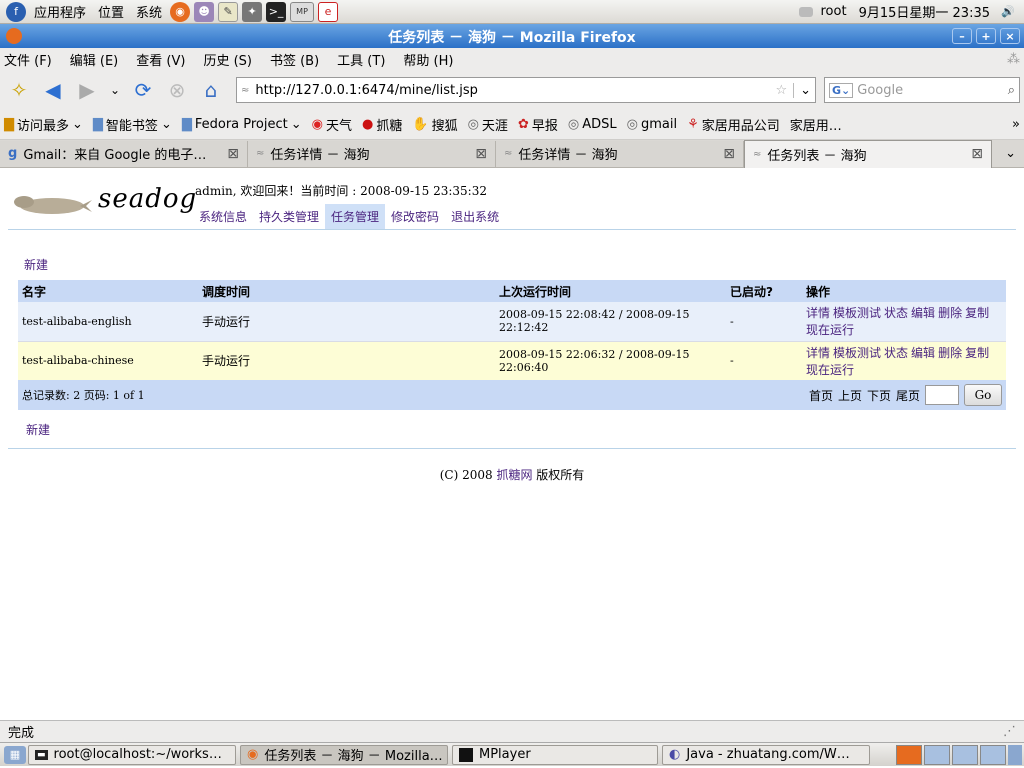  What do you see at coordinates (908, 395) in the screenshot?
I see `pager-last: 尾页` at bounding box center [908, 395].